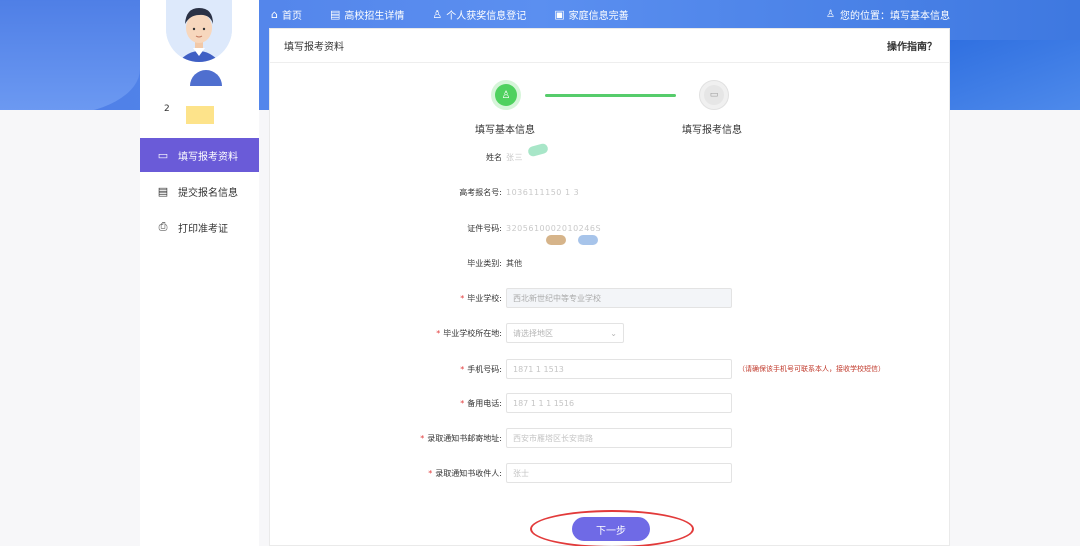 Image resolution: width=1080 pixels, height=546 pixels. Describe the element at coordinates (163, 191) in the screenshot. I see `form-icon: ▤` at that location.